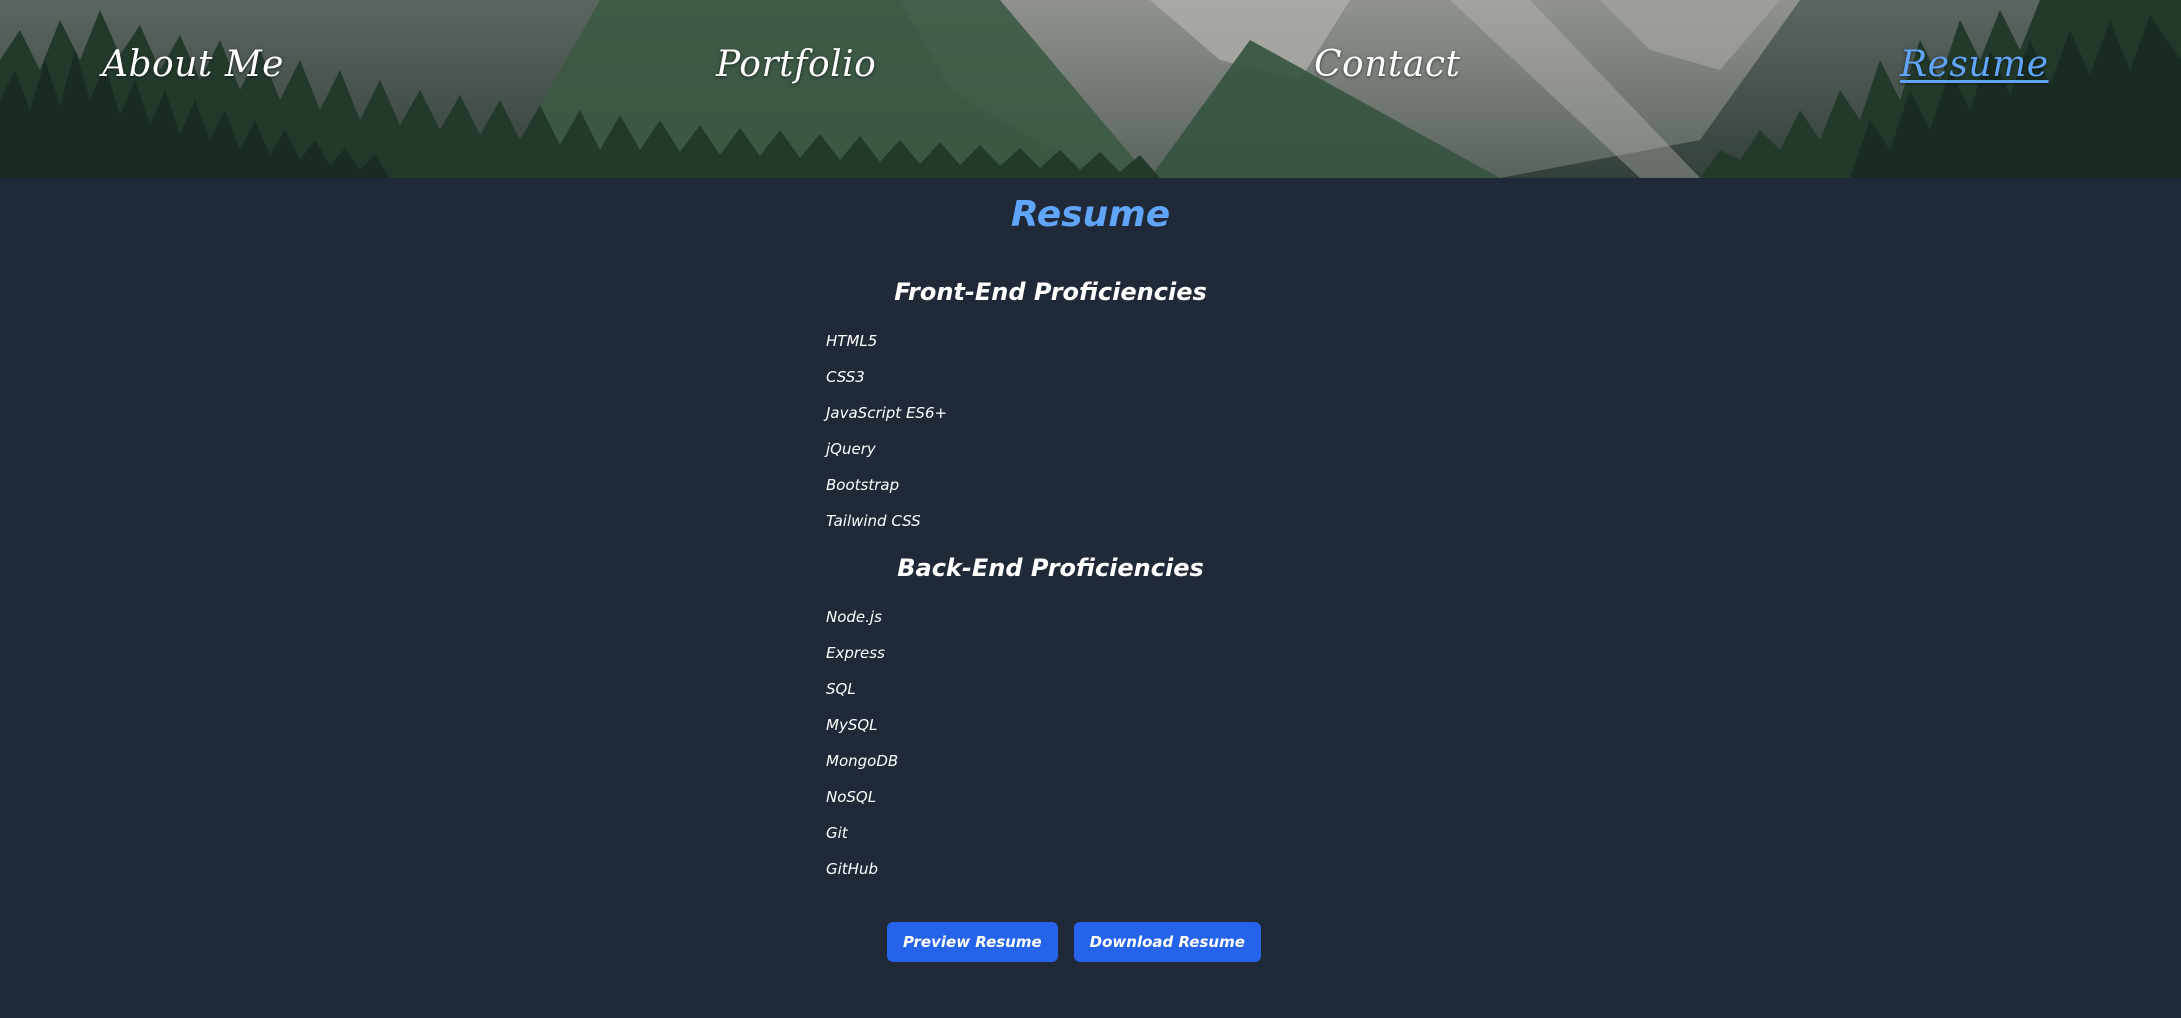 The image size is (2181, 1018). I want to click on preview-resume-button: Preview Resume, so click(972, 942).